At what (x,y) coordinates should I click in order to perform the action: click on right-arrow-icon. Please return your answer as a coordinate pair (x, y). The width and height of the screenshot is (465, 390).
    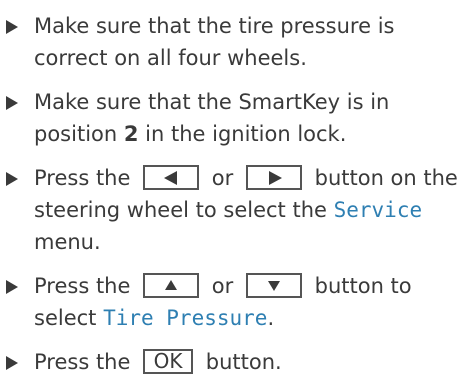
    Looking at the image, I should click on (275, 177).